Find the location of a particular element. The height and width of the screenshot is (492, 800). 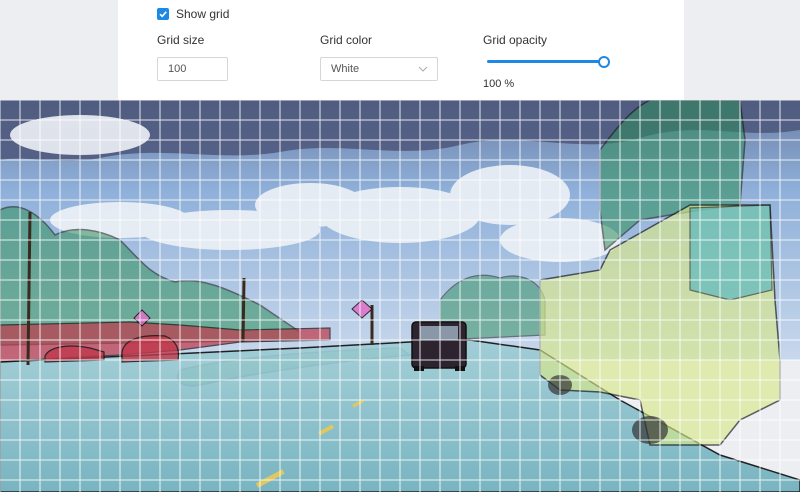

grid-size-value: 100 is located at coordinates (177, 69).